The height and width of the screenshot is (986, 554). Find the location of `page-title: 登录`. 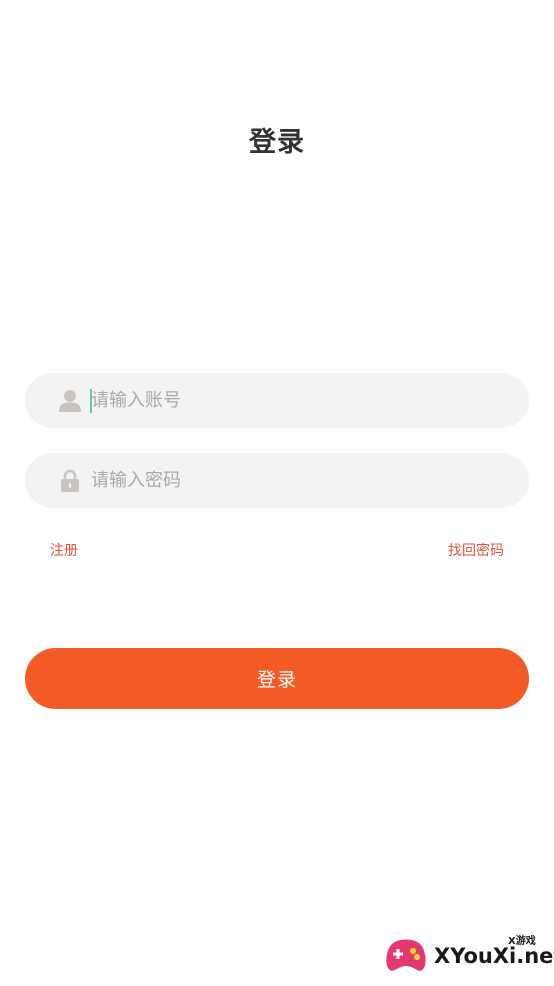

page-title: 登录 is located at coordinates (277, 142).